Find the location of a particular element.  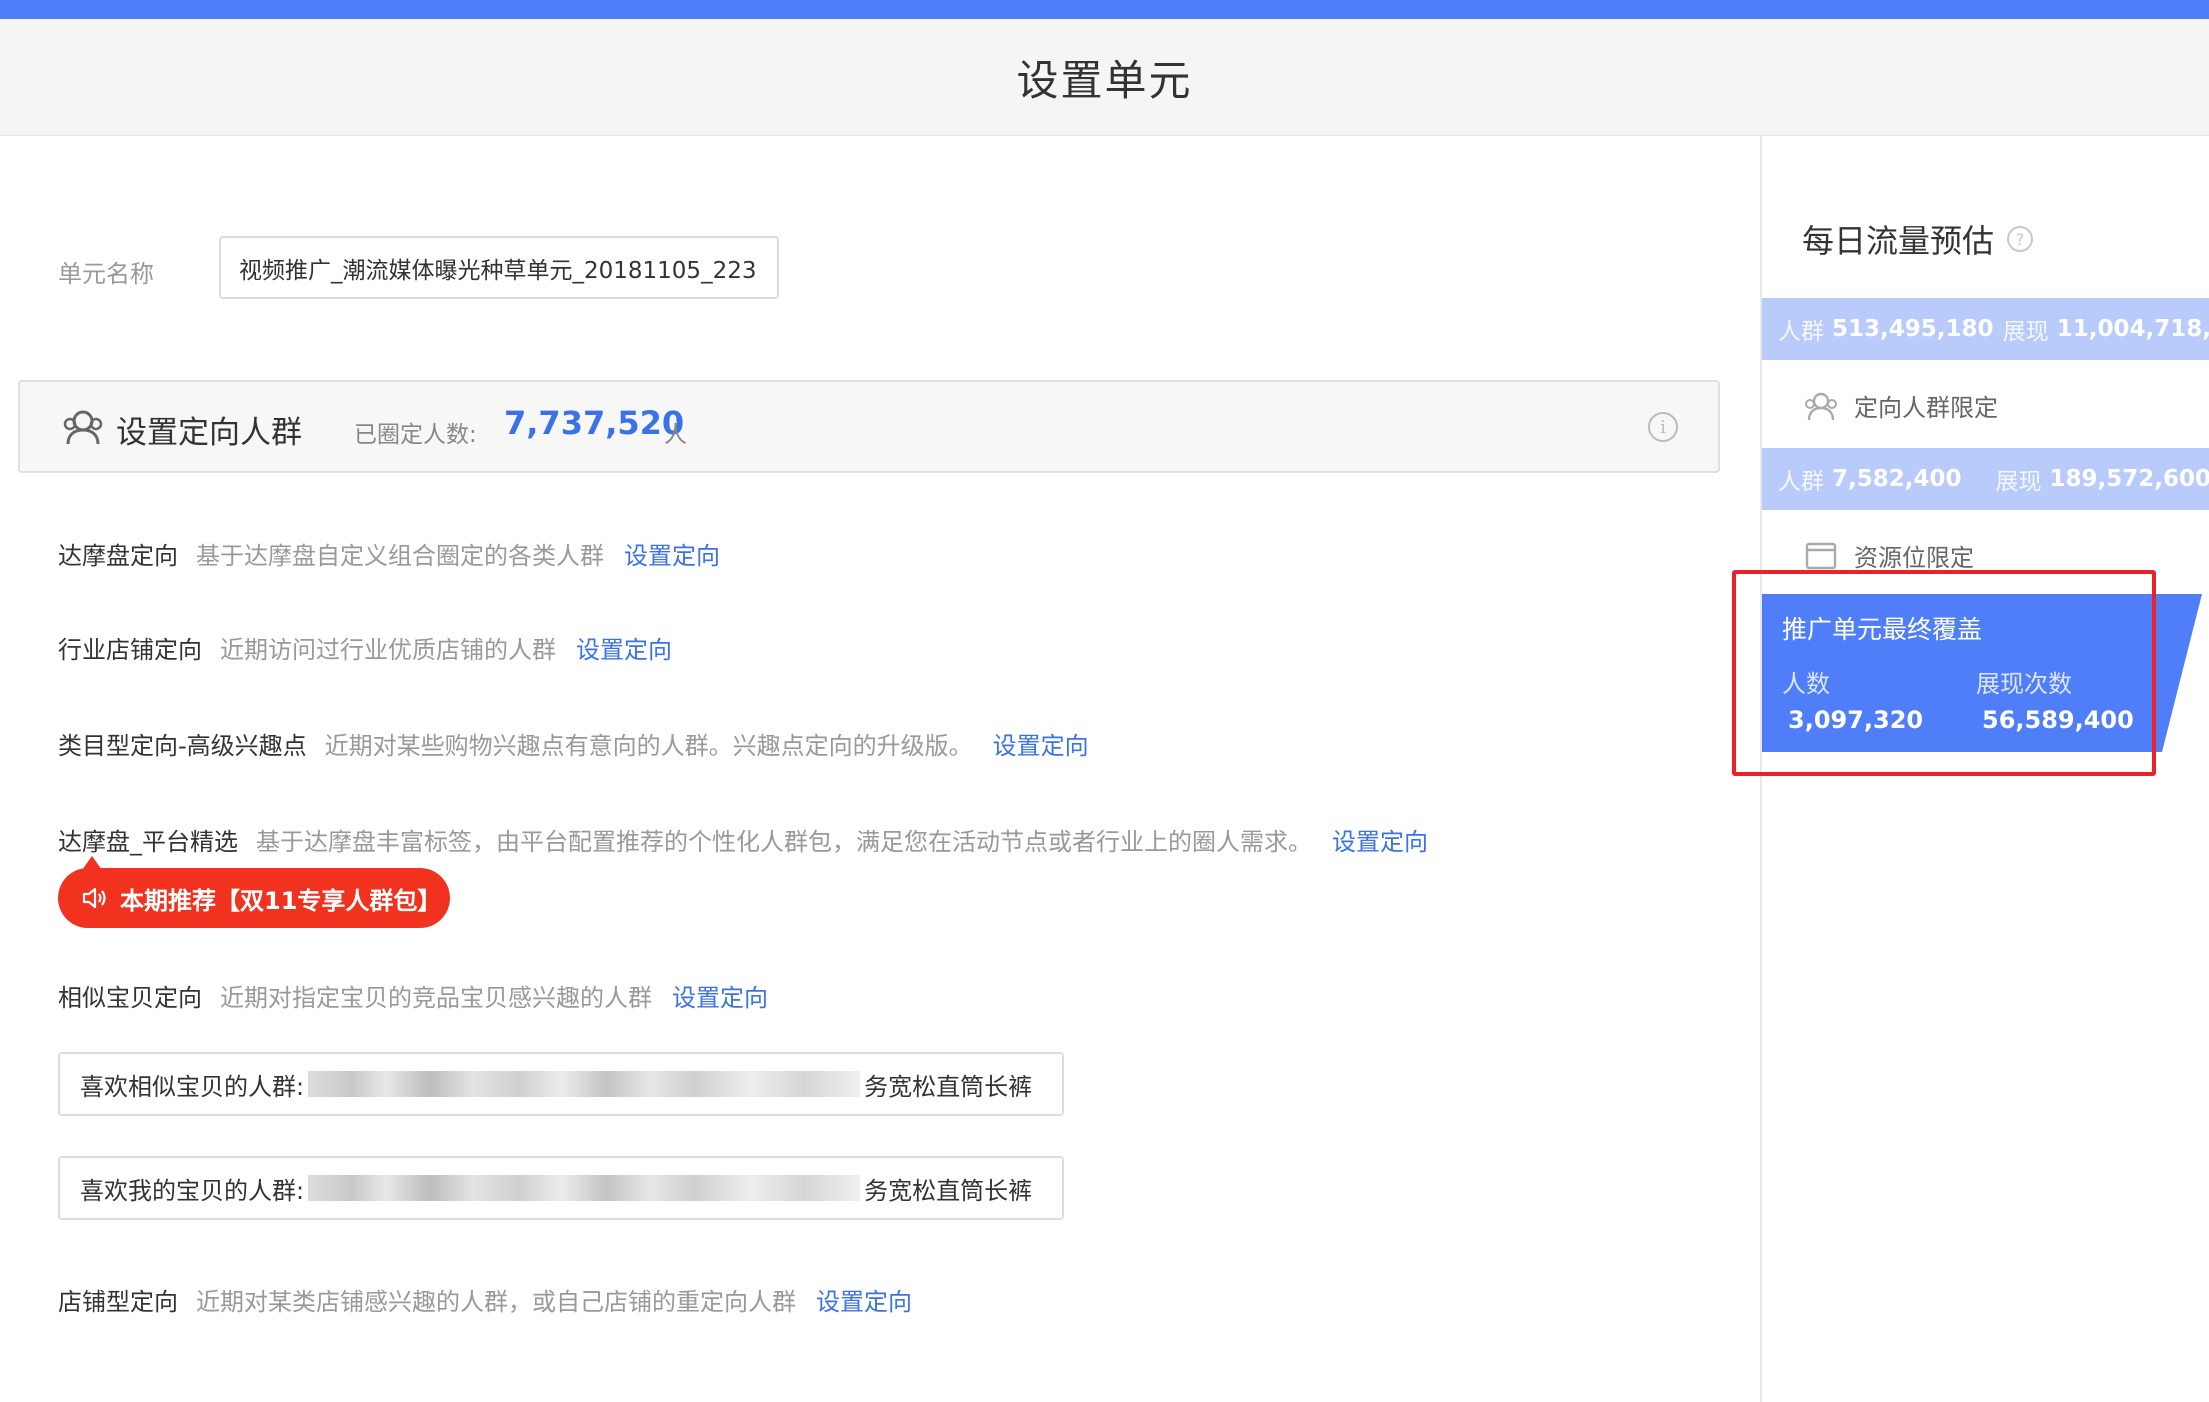

row-desc: 基于达摩盘自定义组合圈定的各类人群 is located at coordinates (400, 556).